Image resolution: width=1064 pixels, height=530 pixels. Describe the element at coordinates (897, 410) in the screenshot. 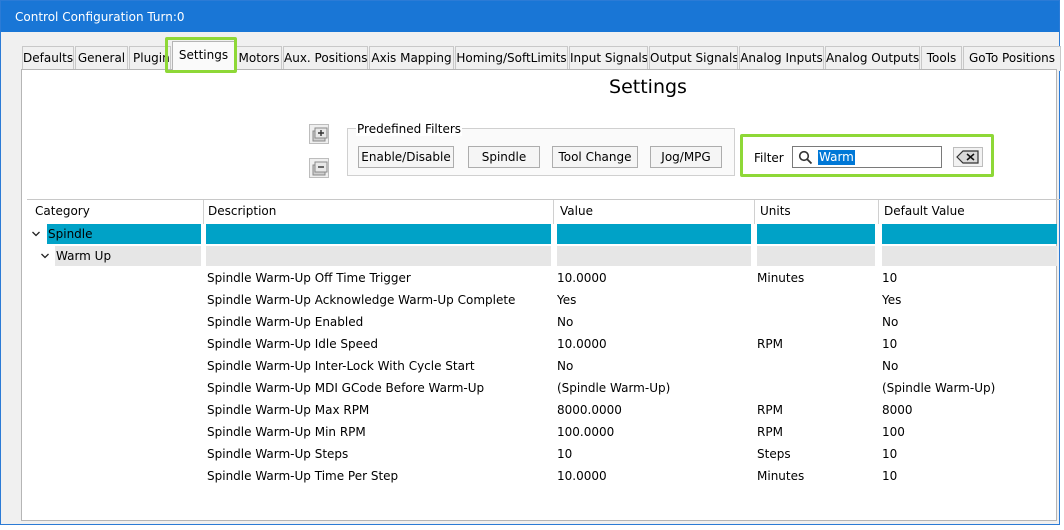

I see `setting-default-value: 8000` at that location.